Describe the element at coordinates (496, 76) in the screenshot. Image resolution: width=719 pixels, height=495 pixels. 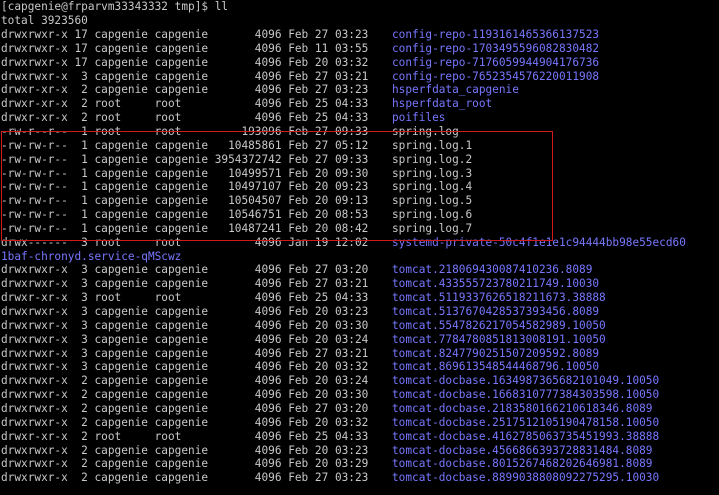
I see `directory-name: config-repo-765235457622001190⁠​8` at that location.